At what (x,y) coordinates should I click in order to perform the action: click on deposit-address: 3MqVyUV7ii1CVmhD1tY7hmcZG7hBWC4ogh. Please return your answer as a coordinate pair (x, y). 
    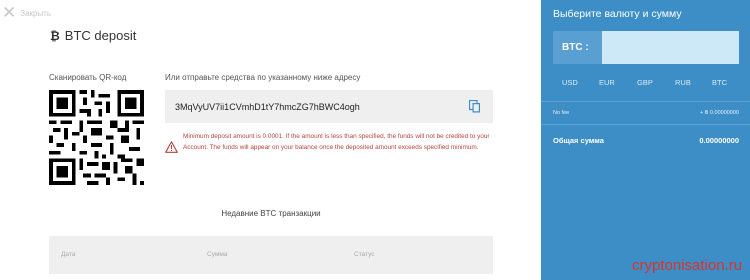
    Looking at the image, I should click on (267, 107).